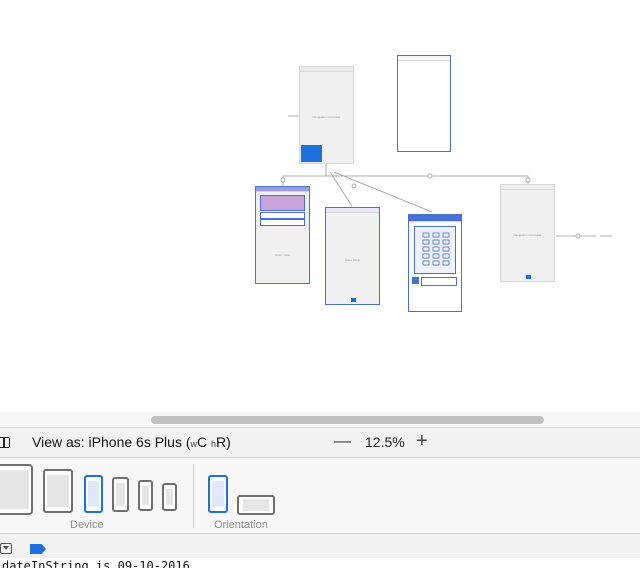  I want to click on grid-lines, so click(436, 249).